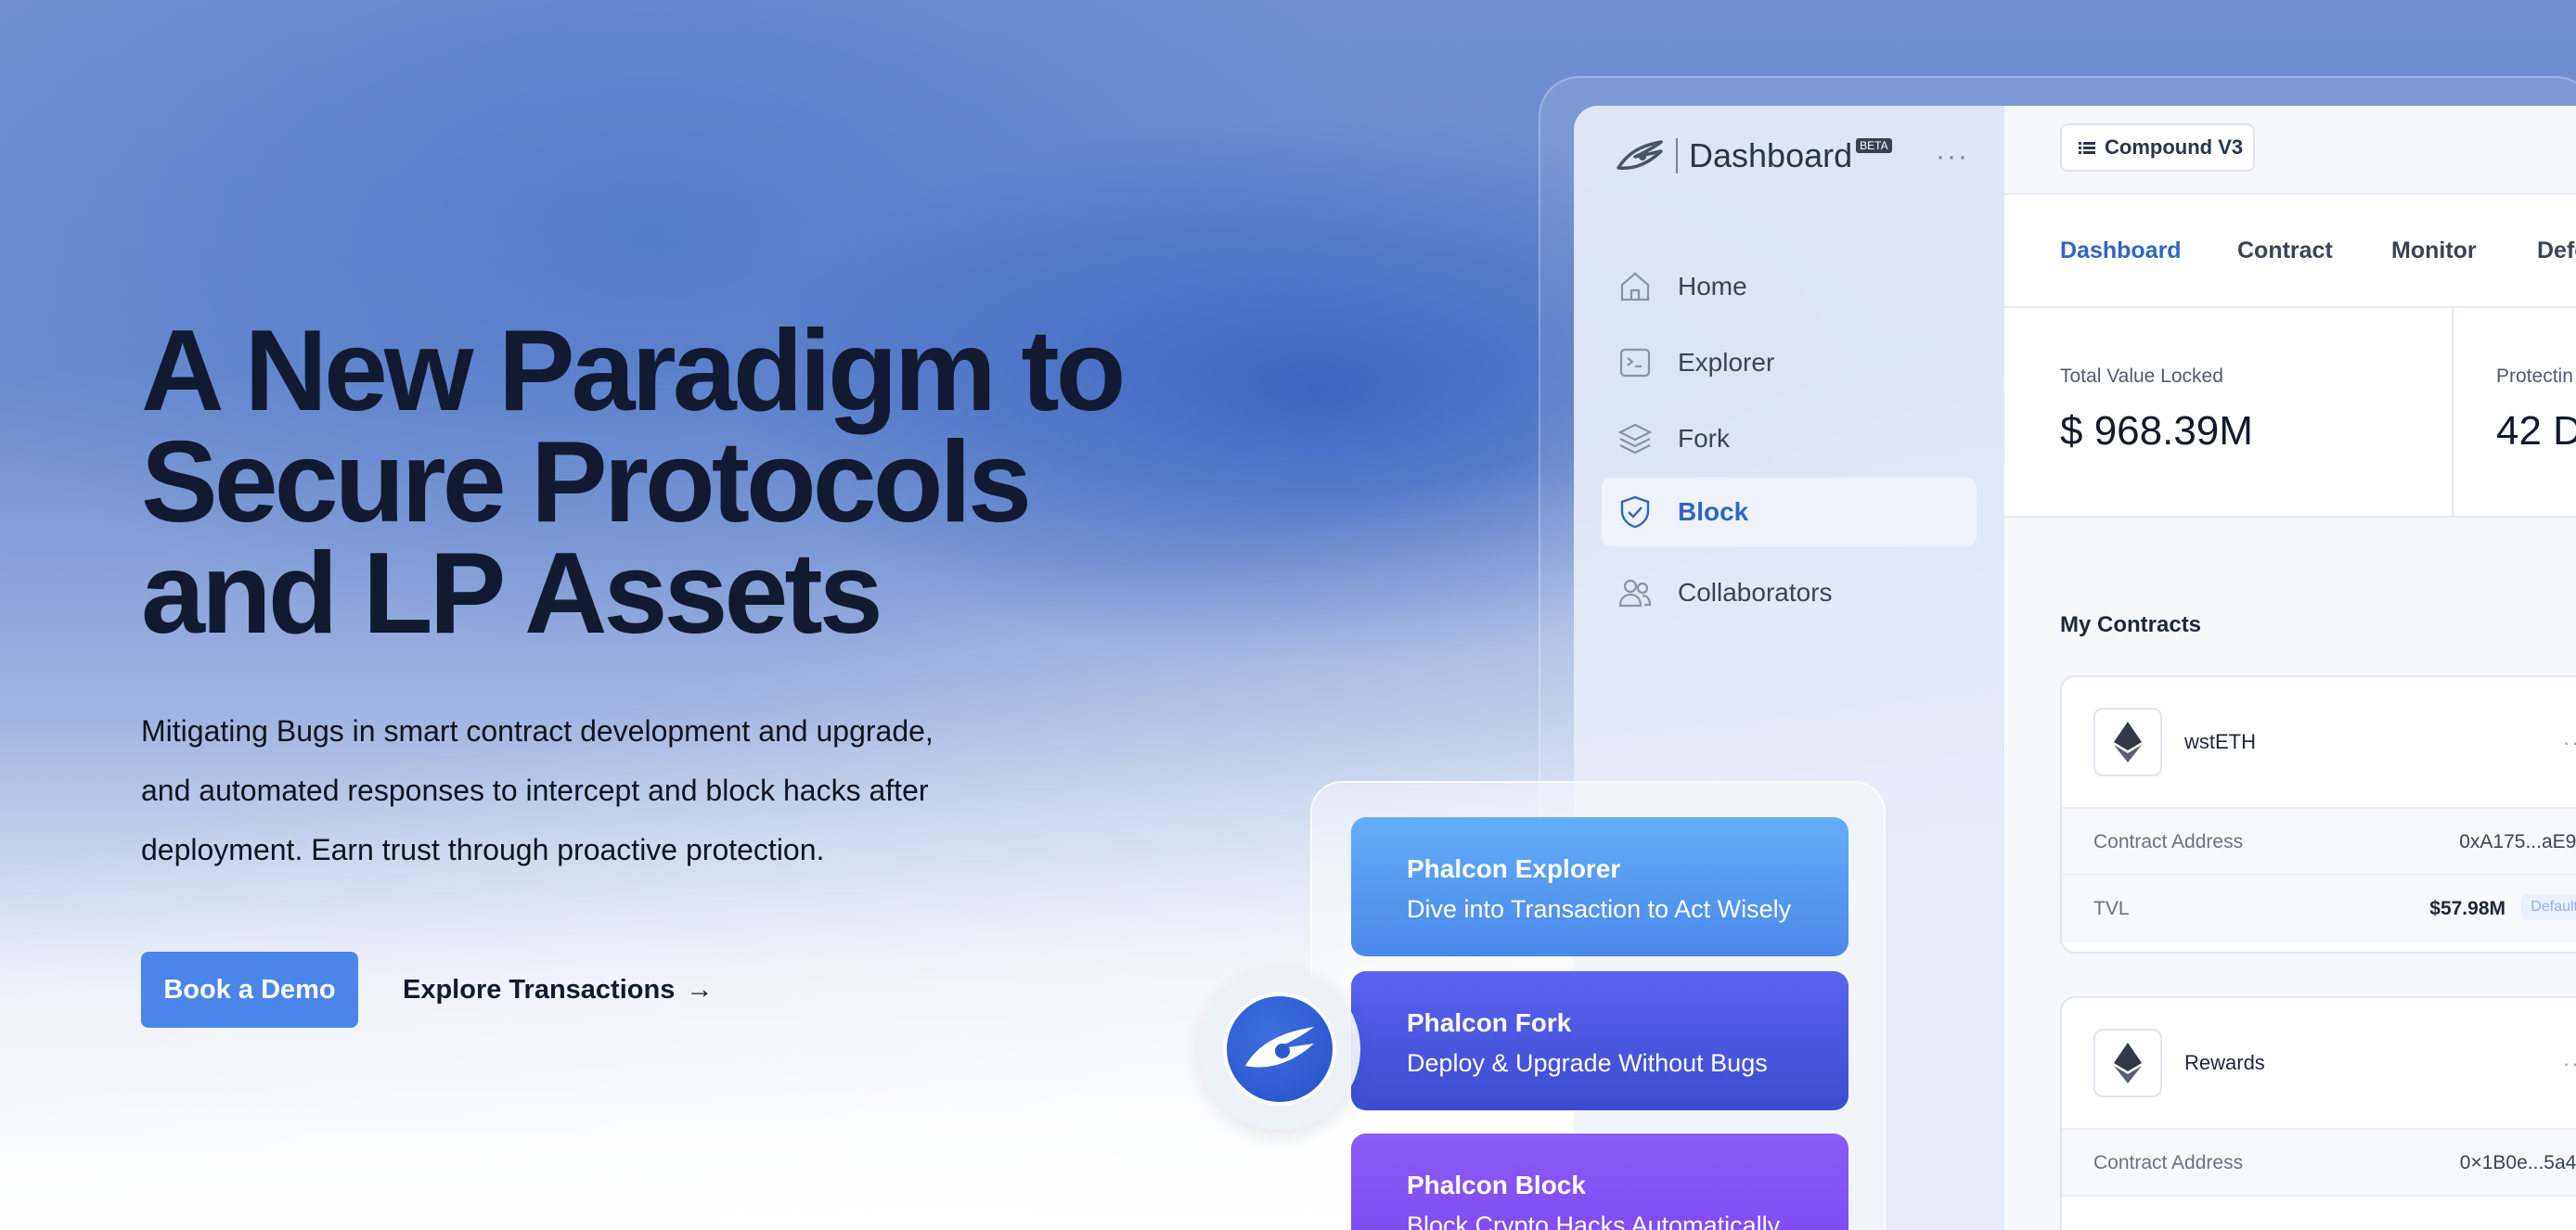 The width and height of the screenshot is (2576, 1230). Describe the element at coordinates (2453, 413) in the screenshot. I see `stat-divider` at that location.